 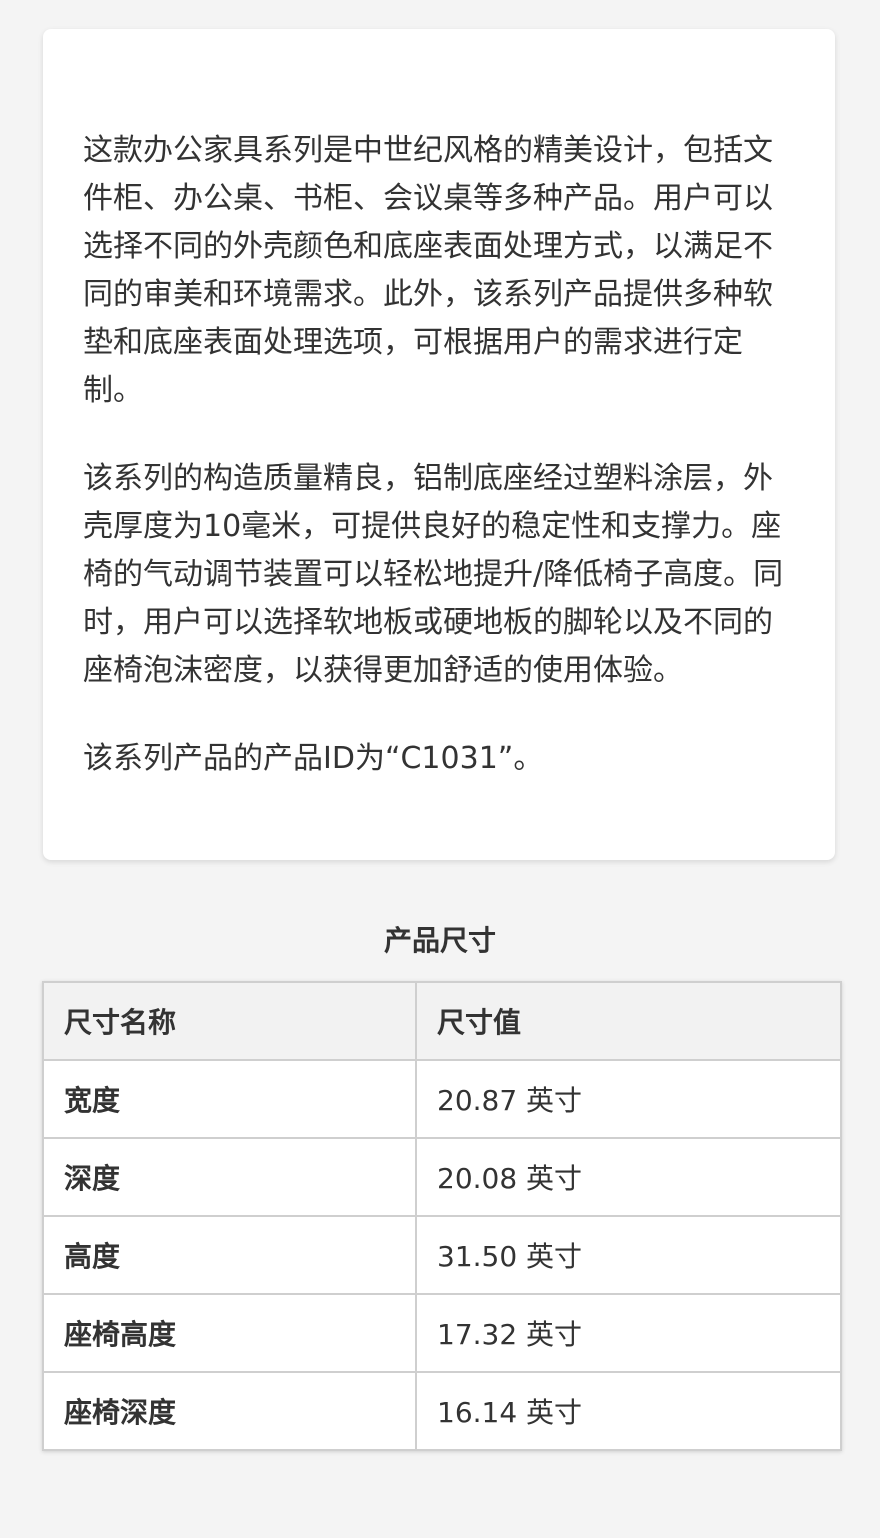 I want to click on dimension-name-cell: 深度, so click(x=229, y=1177).